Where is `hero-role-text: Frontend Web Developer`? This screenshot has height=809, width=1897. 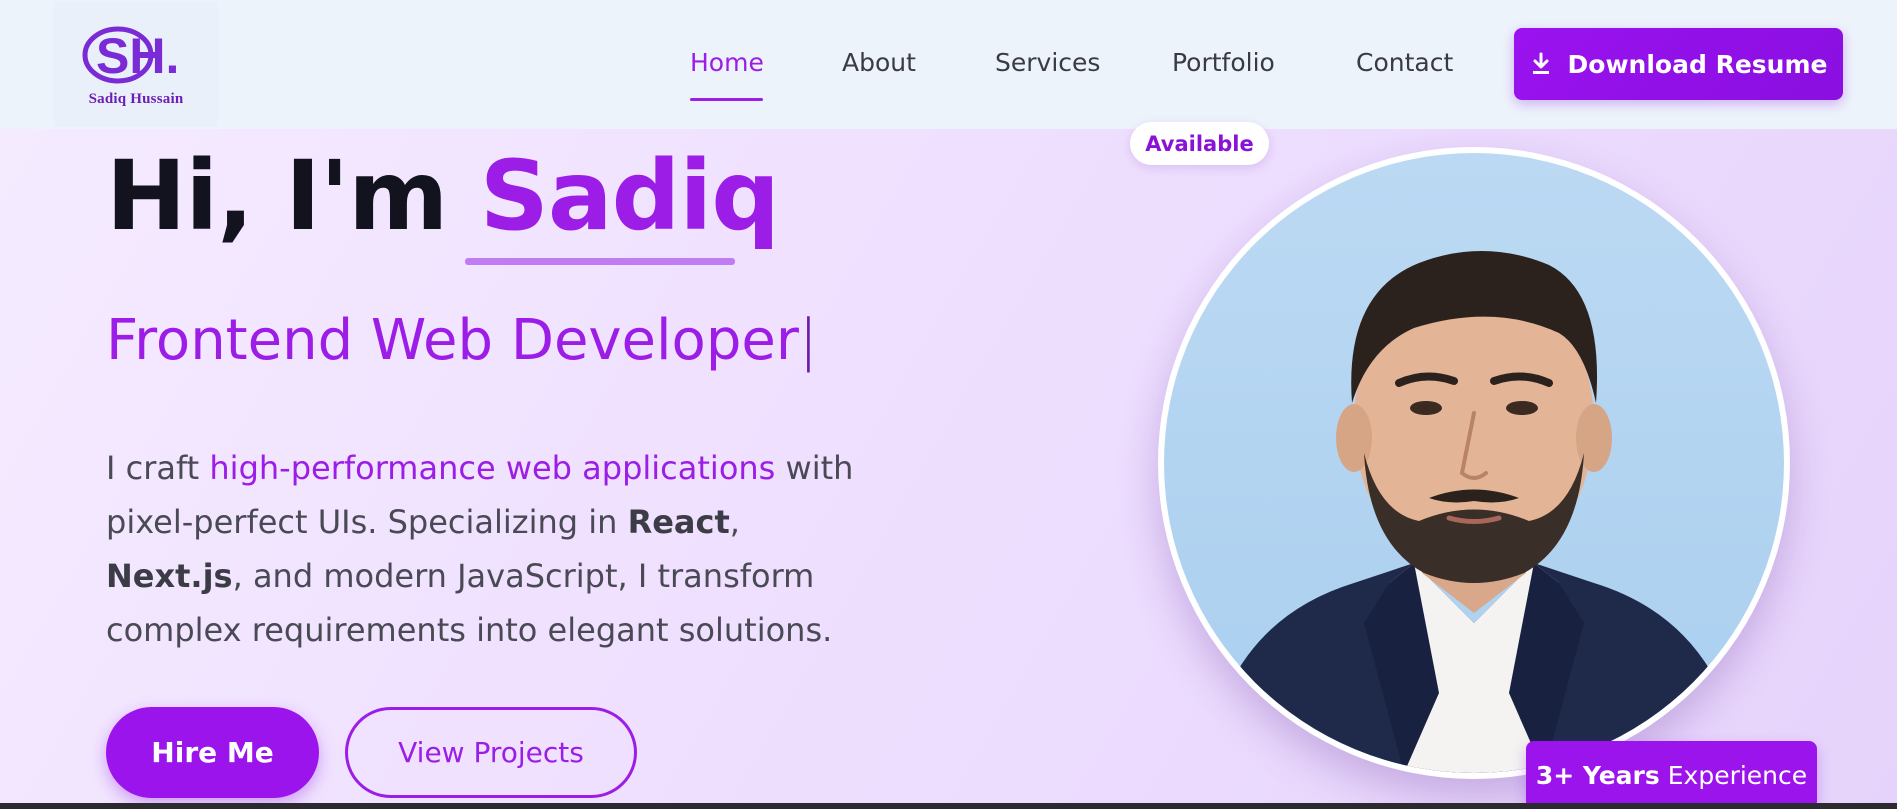 hero-role-text: Frontend Web Developer is located at coordinates (452, 340).